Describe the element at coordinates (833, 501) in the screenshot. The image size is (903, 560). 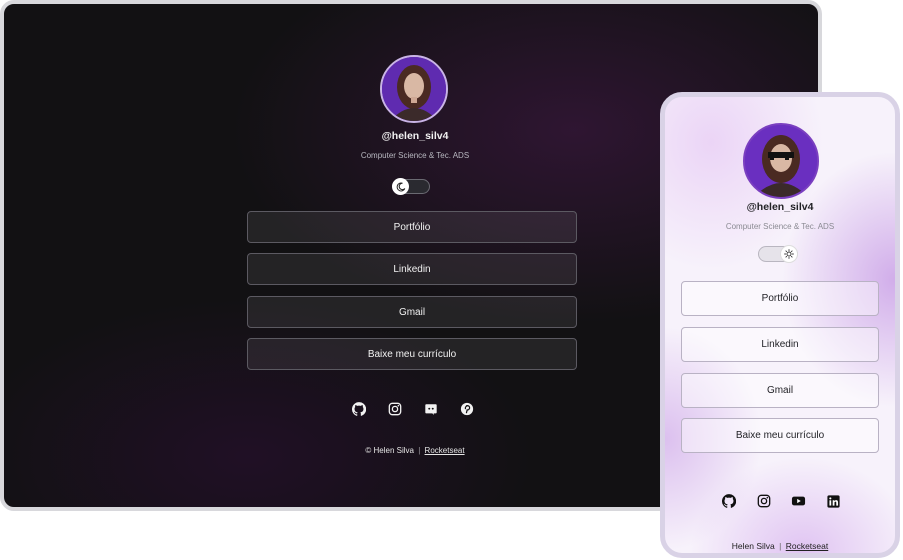
I see `linkedin-icon` at that location.